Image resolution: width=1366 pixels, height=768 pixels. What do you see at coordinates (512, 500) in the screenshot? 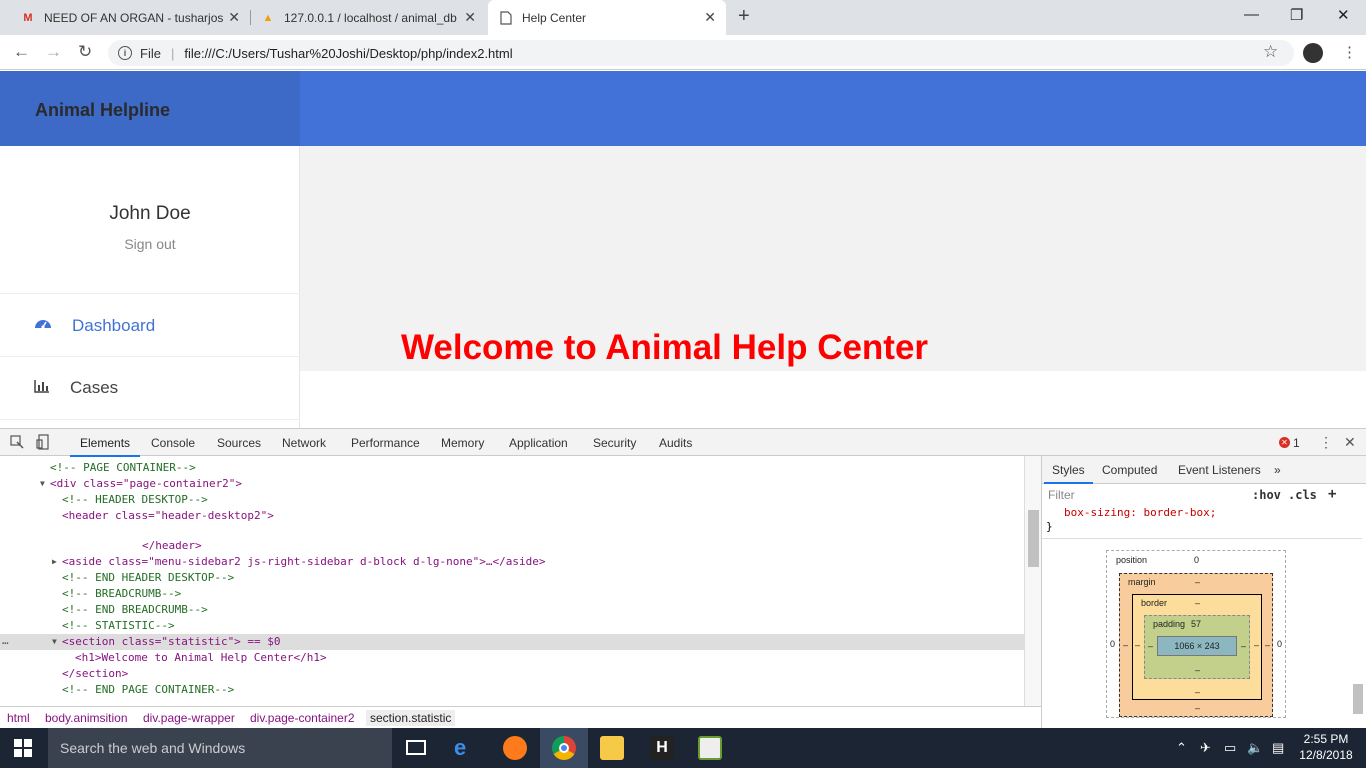
I see `dom-node: <!-- HEADER DESKTOP-->` at bounding box center [512, 500].